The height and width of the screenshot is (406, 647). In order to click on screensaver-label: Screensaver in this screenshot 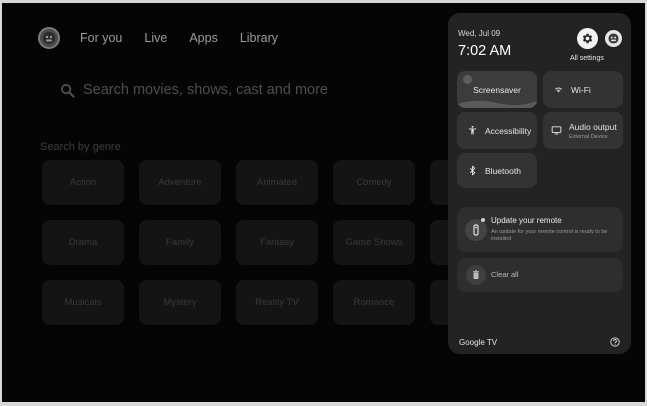, I will do `click(497, 89)`.